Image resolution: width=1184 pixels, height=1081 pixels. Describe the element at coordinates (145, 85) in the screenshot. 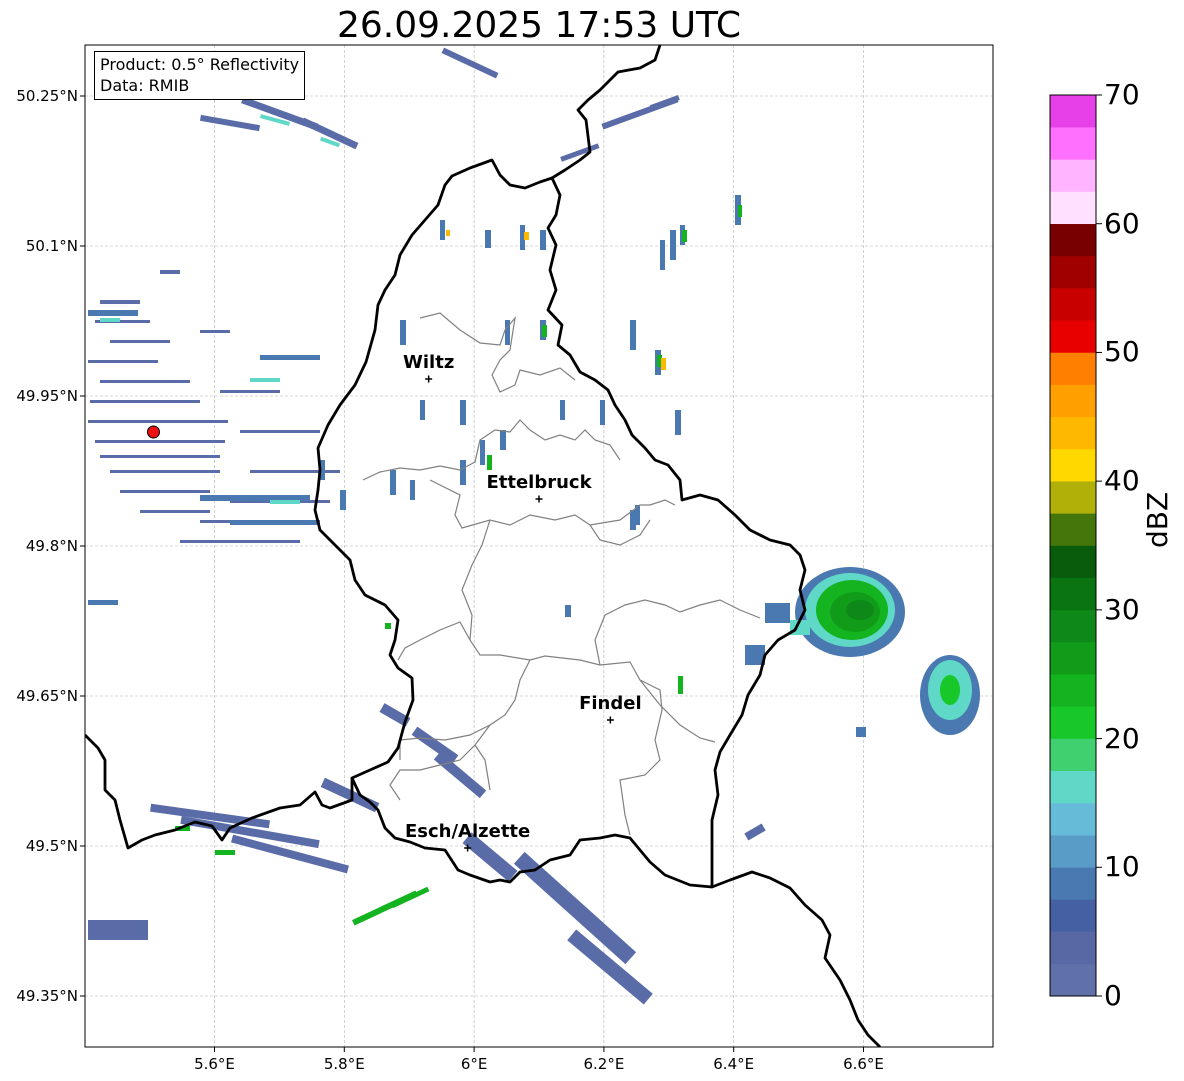

I see `data-source-label: Data: RMIB` at that location.